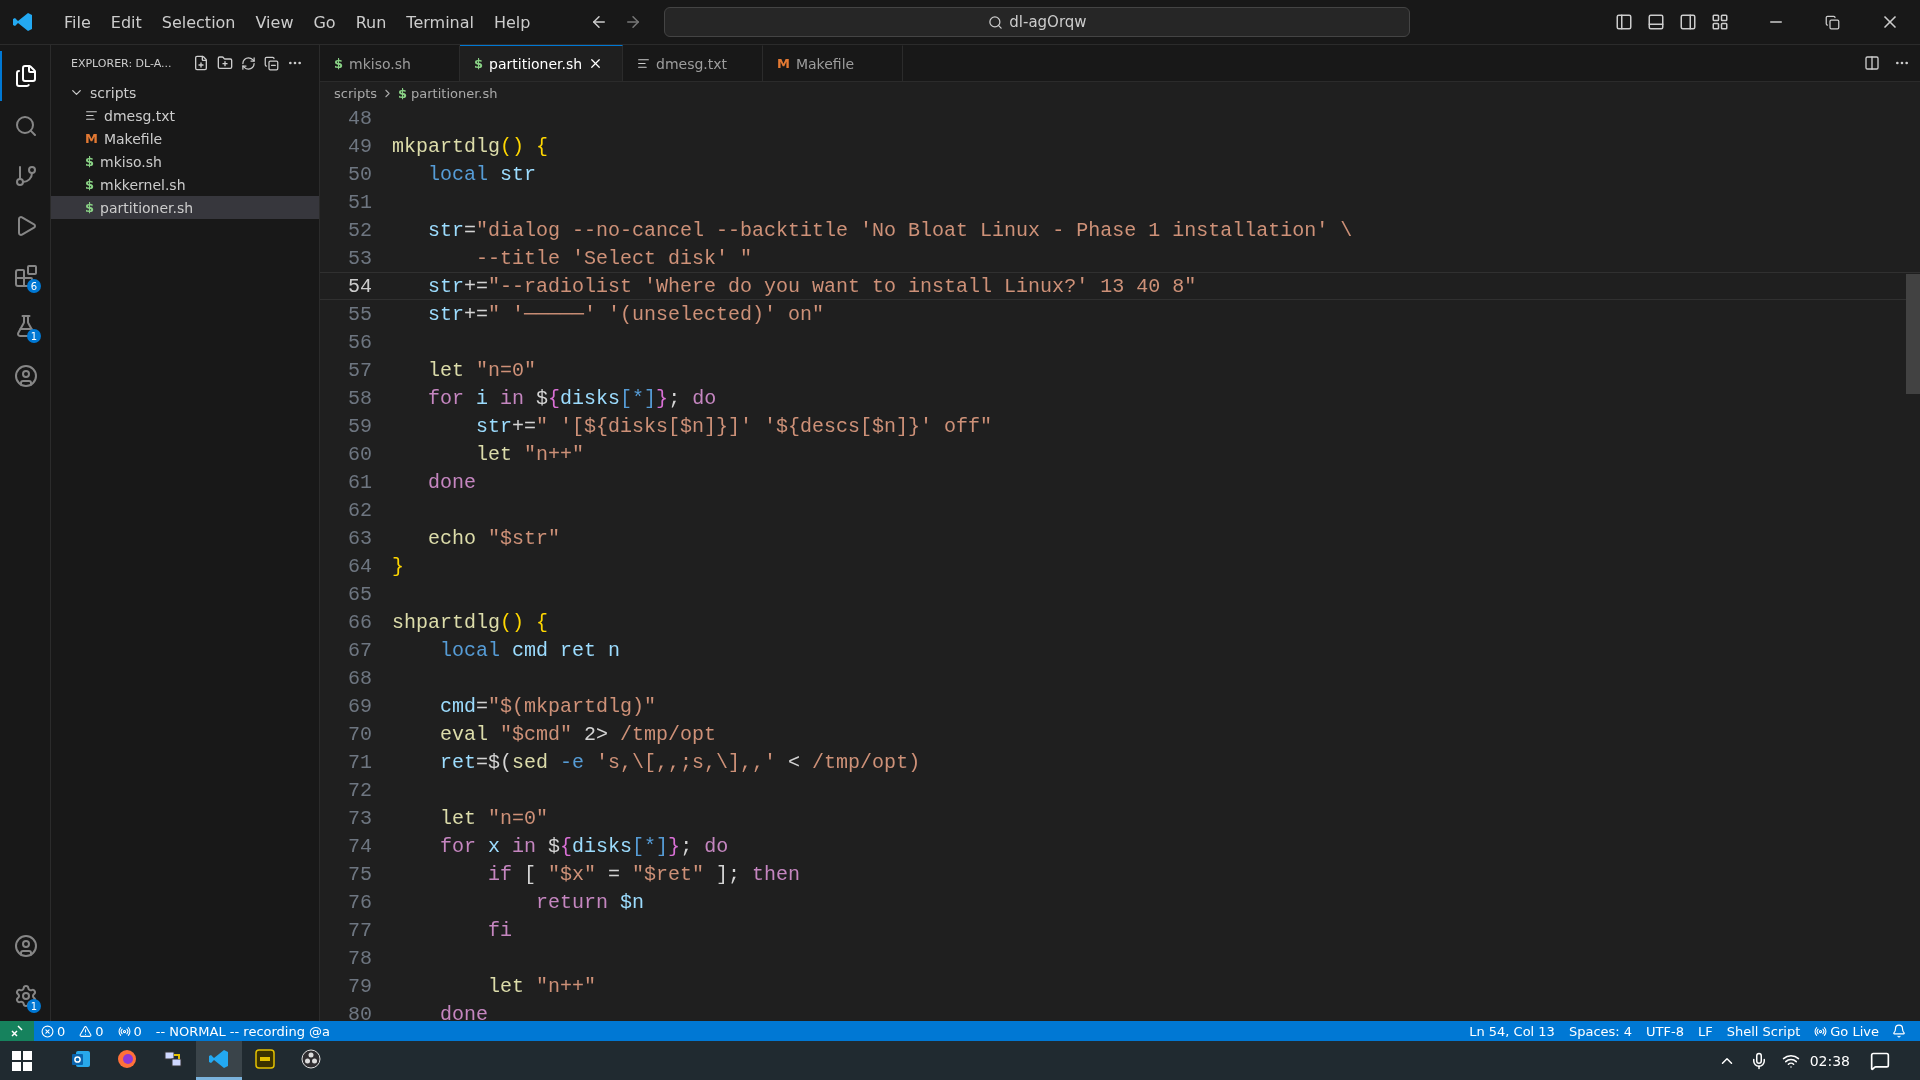 The height and width of the screenshot is (1080, 1920). Describe the element at coordinates (359, 202) in the screenshot. I see `line-number: 51` at that location.